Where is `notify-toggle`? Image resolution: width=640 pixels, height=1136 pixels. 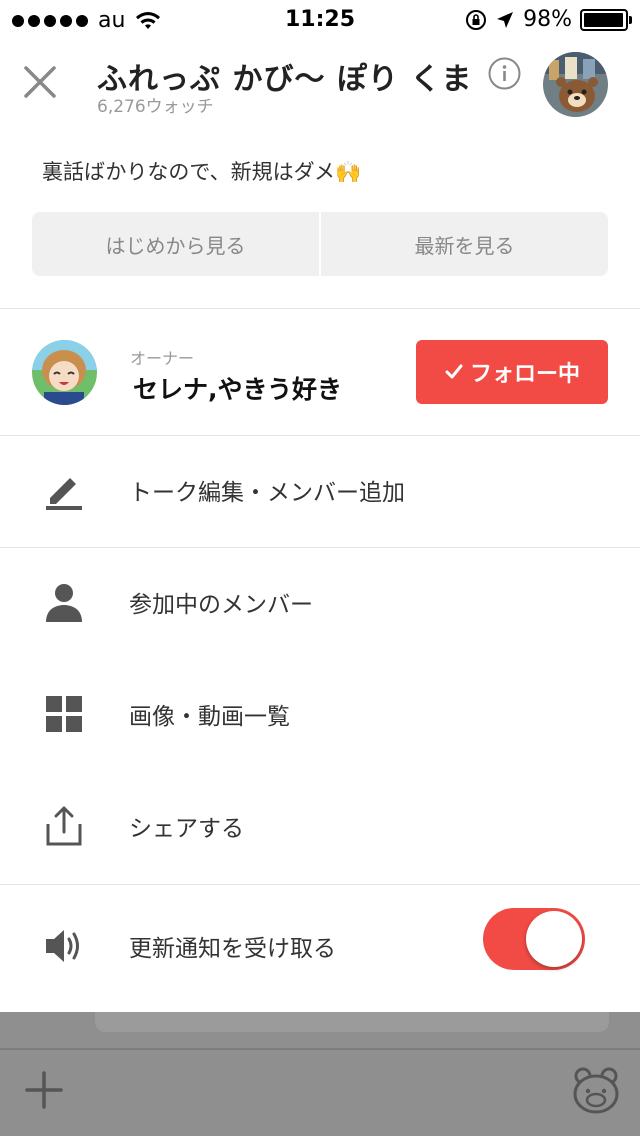
notify-toggle is located at coordinates (534, 939).